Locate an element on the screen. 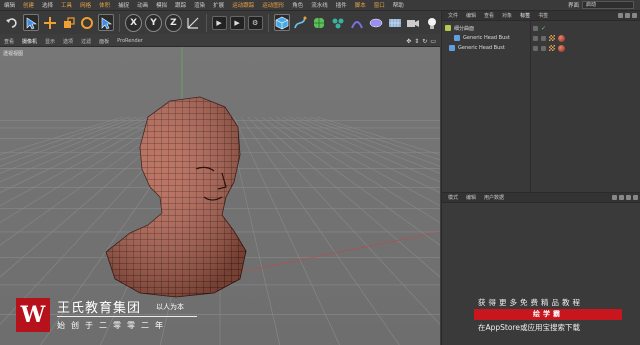 The image size is (640, 345). render-view-icon: ▶ is located at coordinates (219, 22).